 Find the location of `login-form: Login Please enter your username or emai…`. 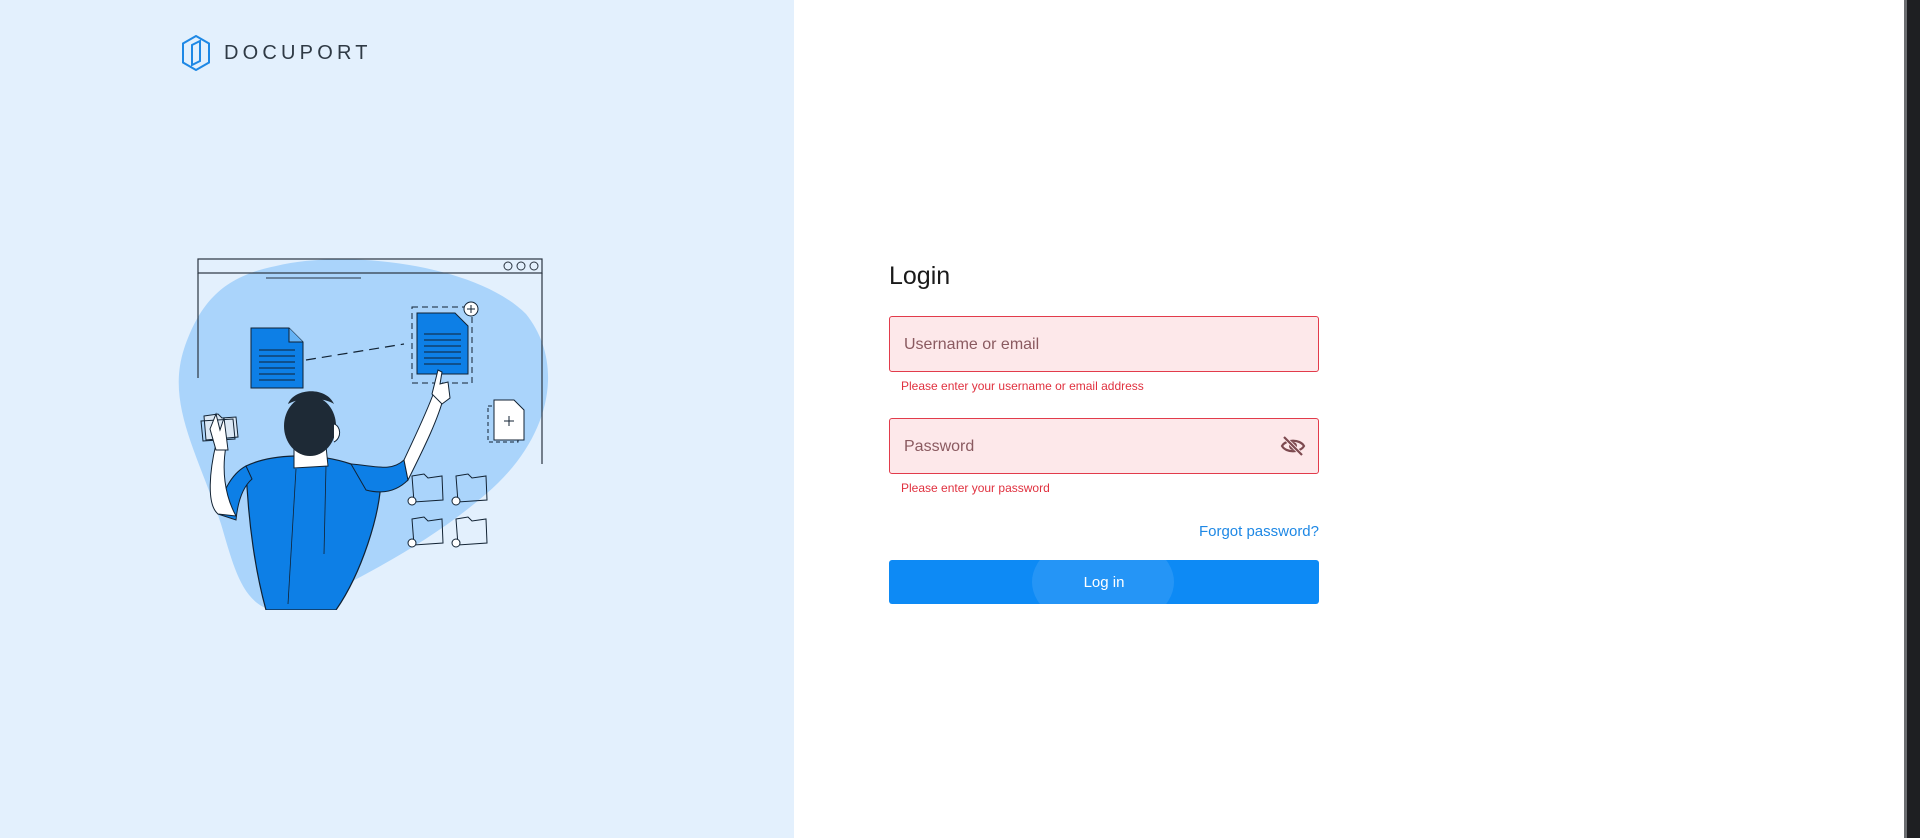

login-form: Login Please enter your username or emai… is located at coordinates (1104, 431).